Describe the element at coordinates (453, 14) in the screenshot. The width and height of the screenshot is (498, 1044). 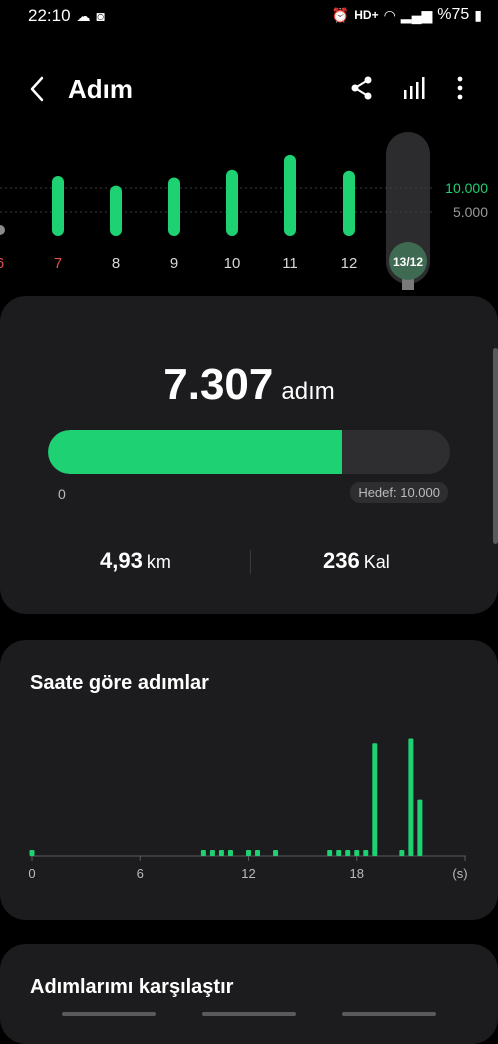
I see `battery-level: %75` at that location.